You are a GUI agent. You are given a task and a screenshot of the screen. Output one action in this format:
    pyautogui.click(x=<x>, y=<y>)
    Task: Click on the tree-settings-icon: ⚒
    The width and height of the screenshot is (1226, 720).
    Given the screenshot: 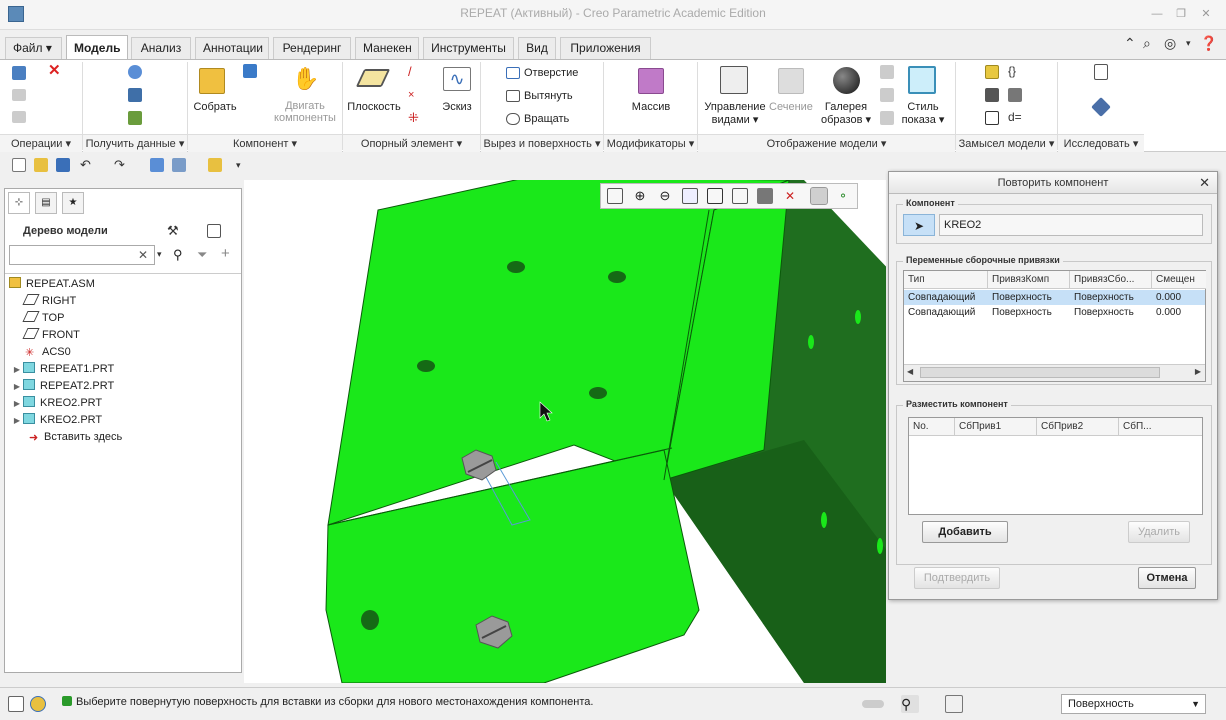 What is the action you would take?
    pyautogui.click(x=175, y=231)
    